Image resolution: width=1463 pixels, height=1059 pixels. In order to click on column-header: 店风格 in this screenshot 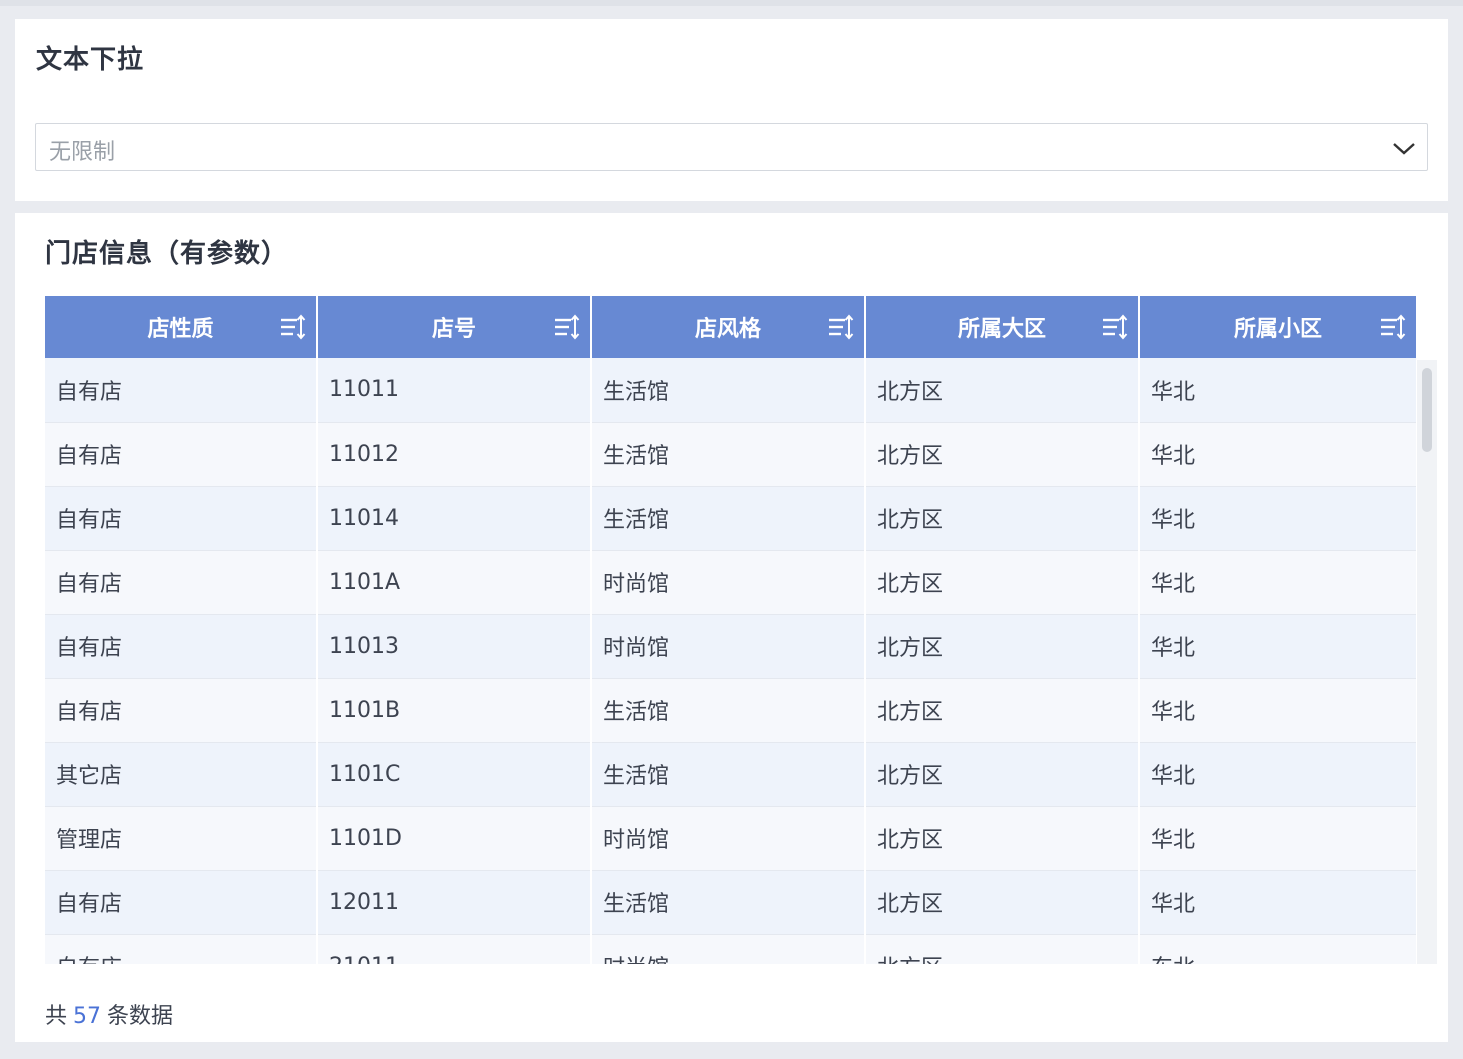, I will do `click(728, 327)`.